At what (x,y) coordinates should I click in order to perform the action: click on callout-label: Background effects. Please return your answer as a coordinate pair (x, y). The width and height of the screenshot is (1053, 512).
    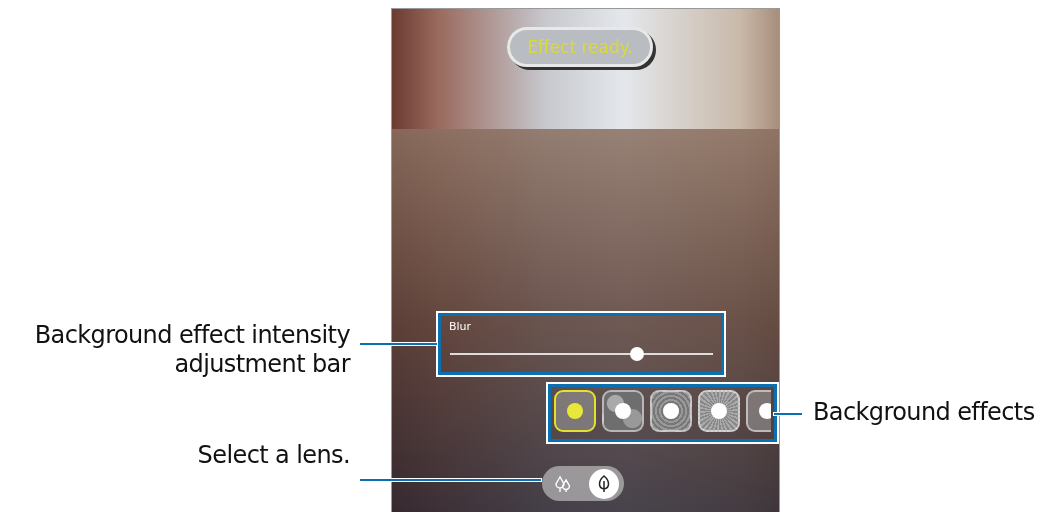
    Looking at the image, I should click on (924, 412).